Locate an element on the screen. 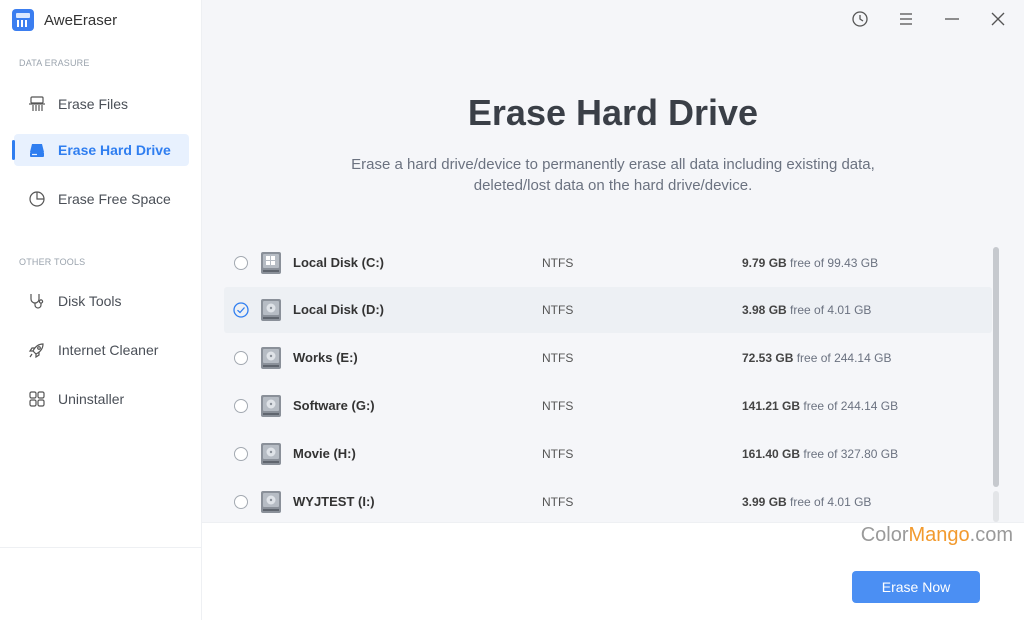 The height and width of the screenshot is (620, 1024). disk-name: Software (G:) is located at coordinates (334, 405).